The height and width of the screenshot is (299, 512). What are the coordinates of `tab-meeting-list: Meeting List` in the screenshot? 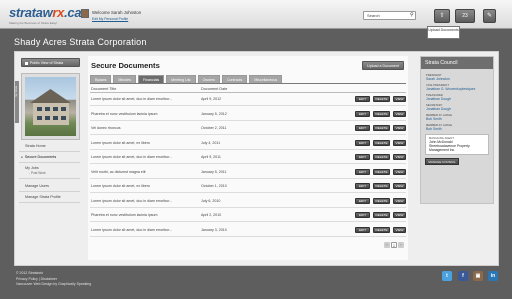 It's located at (181, 79).